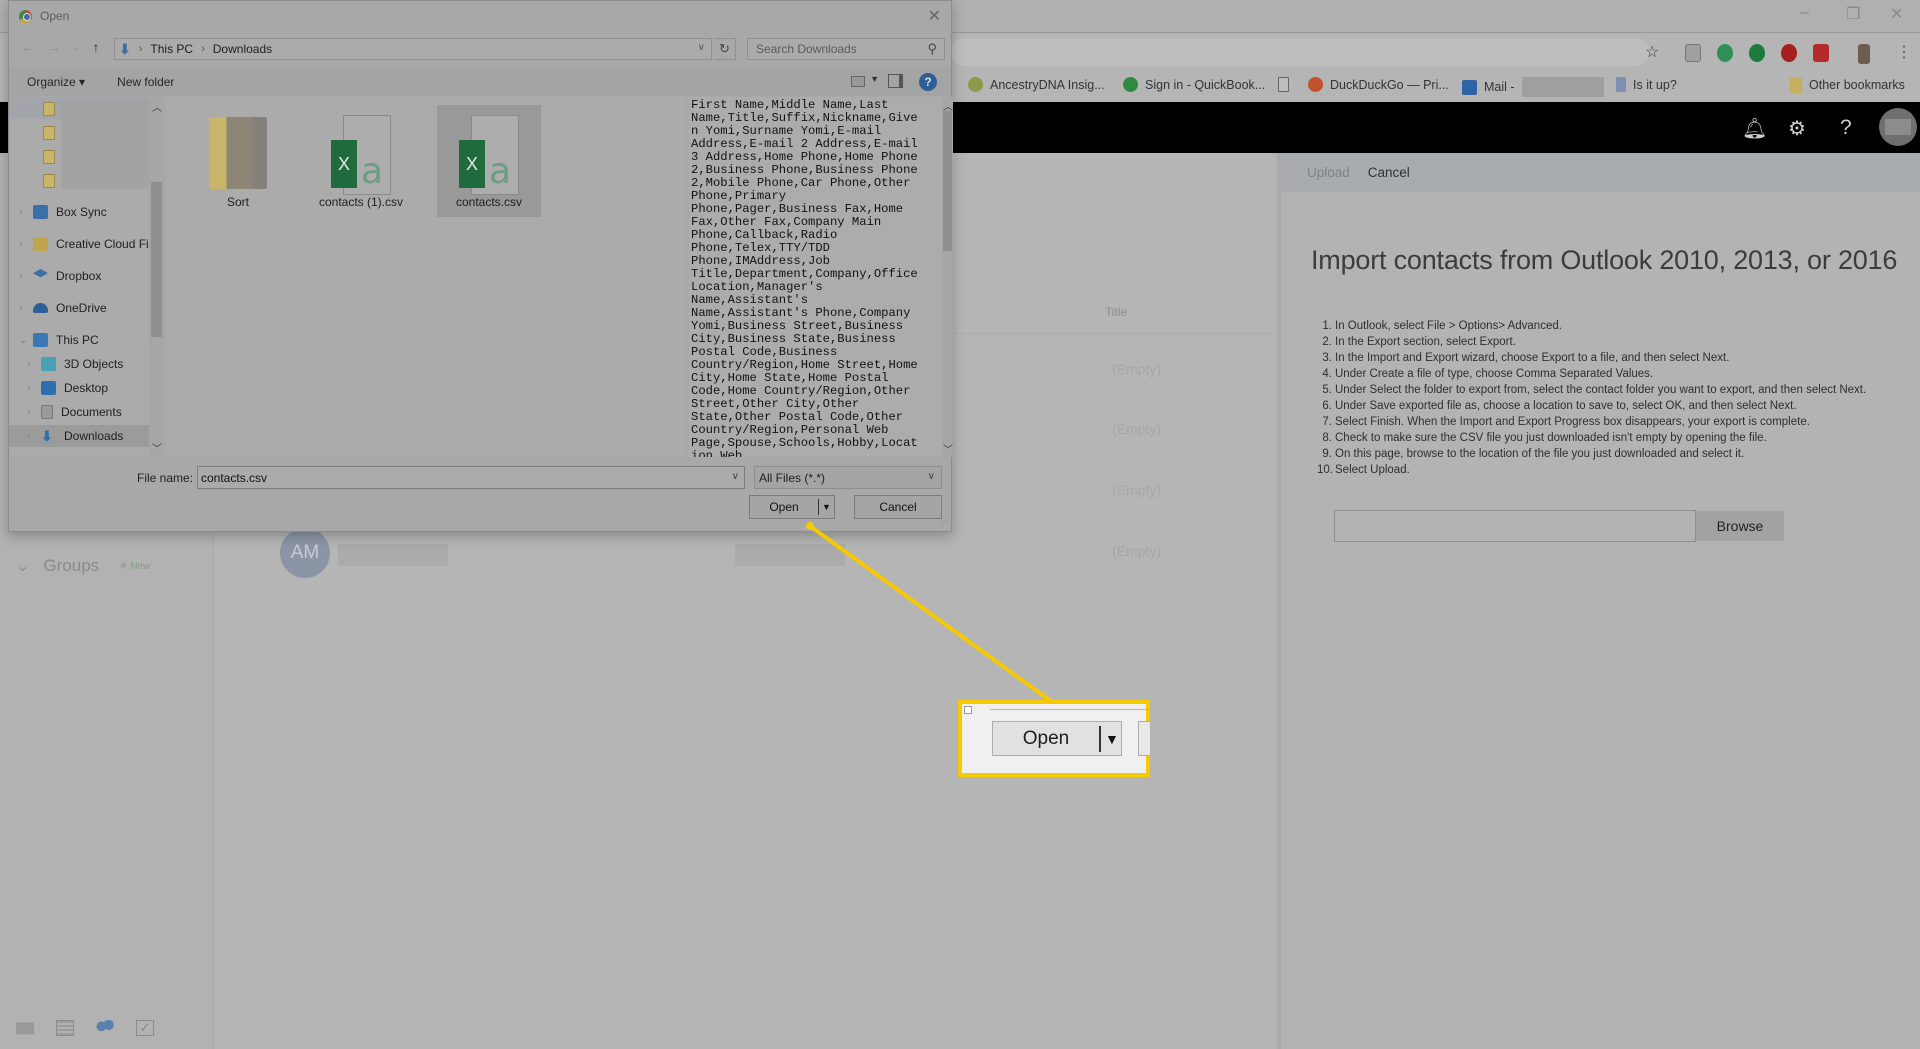 Image resolution: width=1920 pixels, height=1049 pixels. What do you see at coordinates (895, 81) in the screenshot?
I see `preview-pane-icon` at bounding box center [895, 81].